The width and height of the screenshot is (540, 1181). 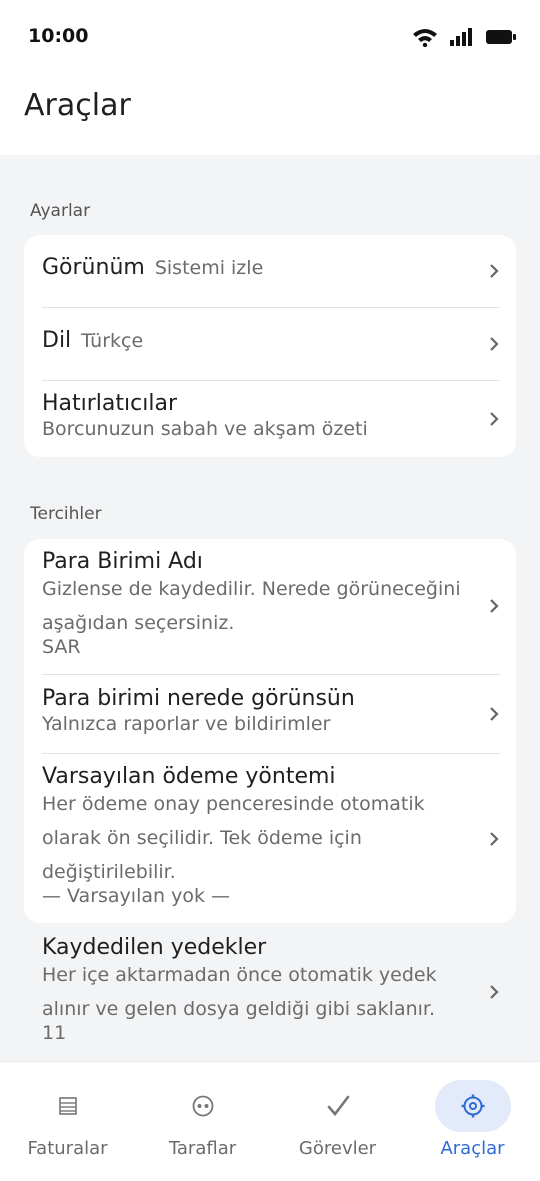 What do you see at coordinates (270, 36) in the screenshot?
I see `status-bar: 10:00` at bounding box center [270, 36].